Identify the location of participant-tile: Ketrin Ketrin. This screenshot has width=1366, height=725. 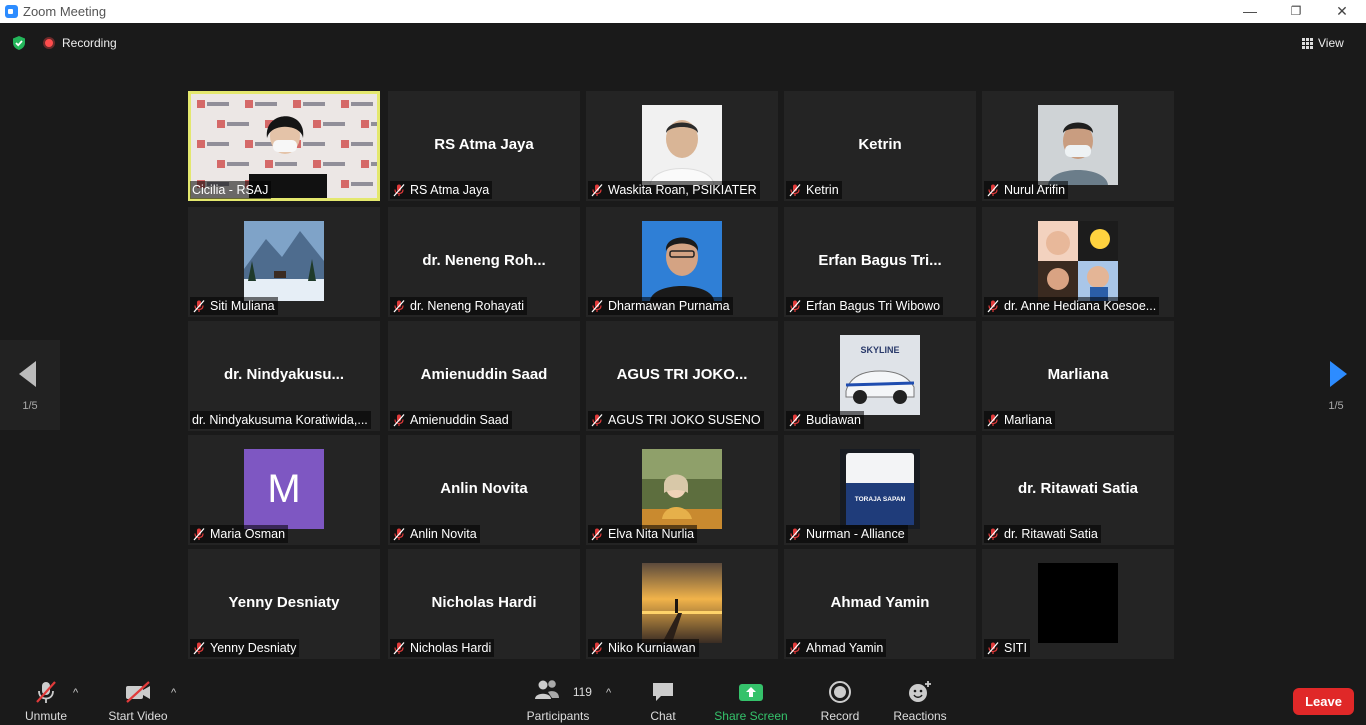
(880, 146).